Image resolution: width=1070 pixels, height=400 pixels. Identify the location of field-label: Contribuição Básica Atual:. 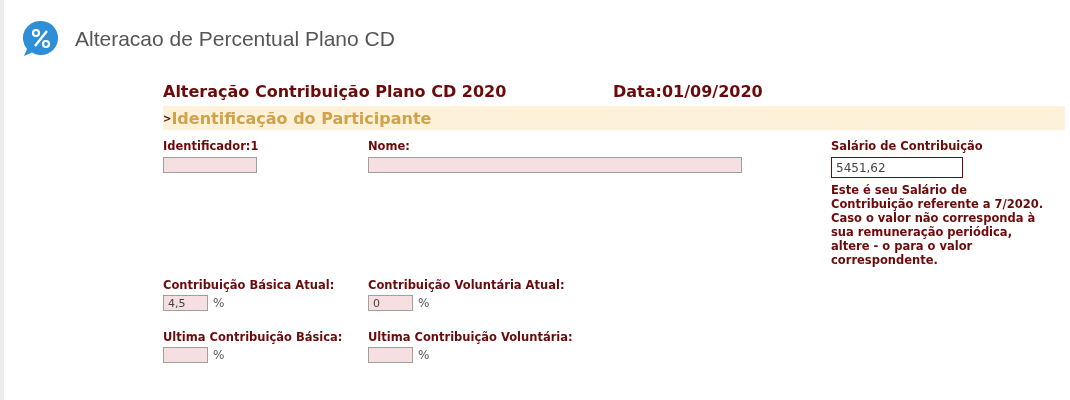
(249, 285).